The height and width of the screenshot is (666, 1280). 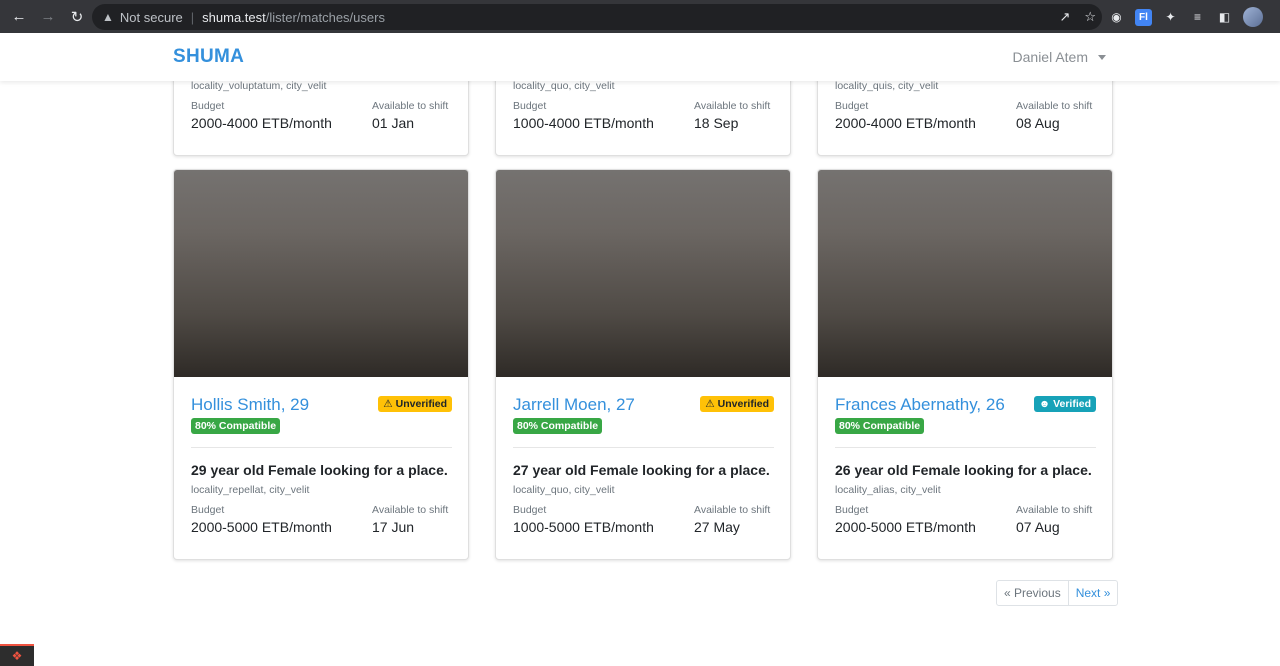 I want to click on camera-extension-icon: ◉, so click(x=1116, y=17).